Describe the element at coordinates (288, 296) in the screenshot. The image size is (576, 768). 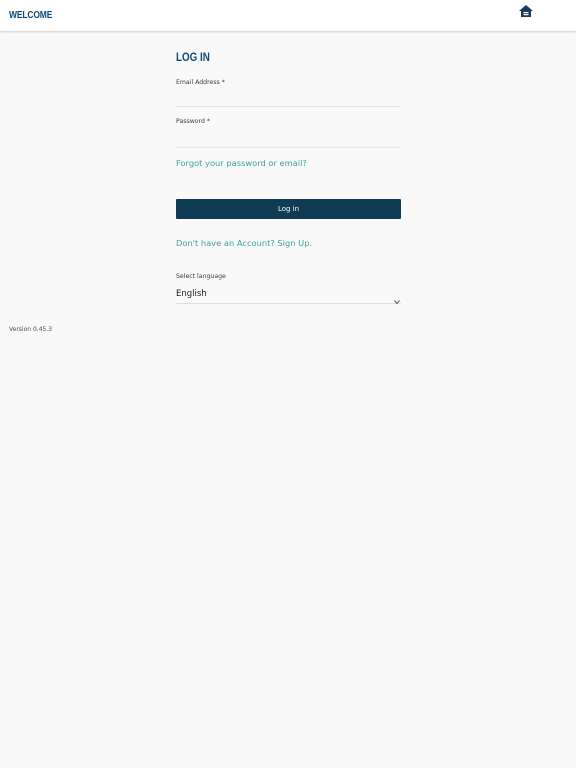
I see `language-select: English` at that location.